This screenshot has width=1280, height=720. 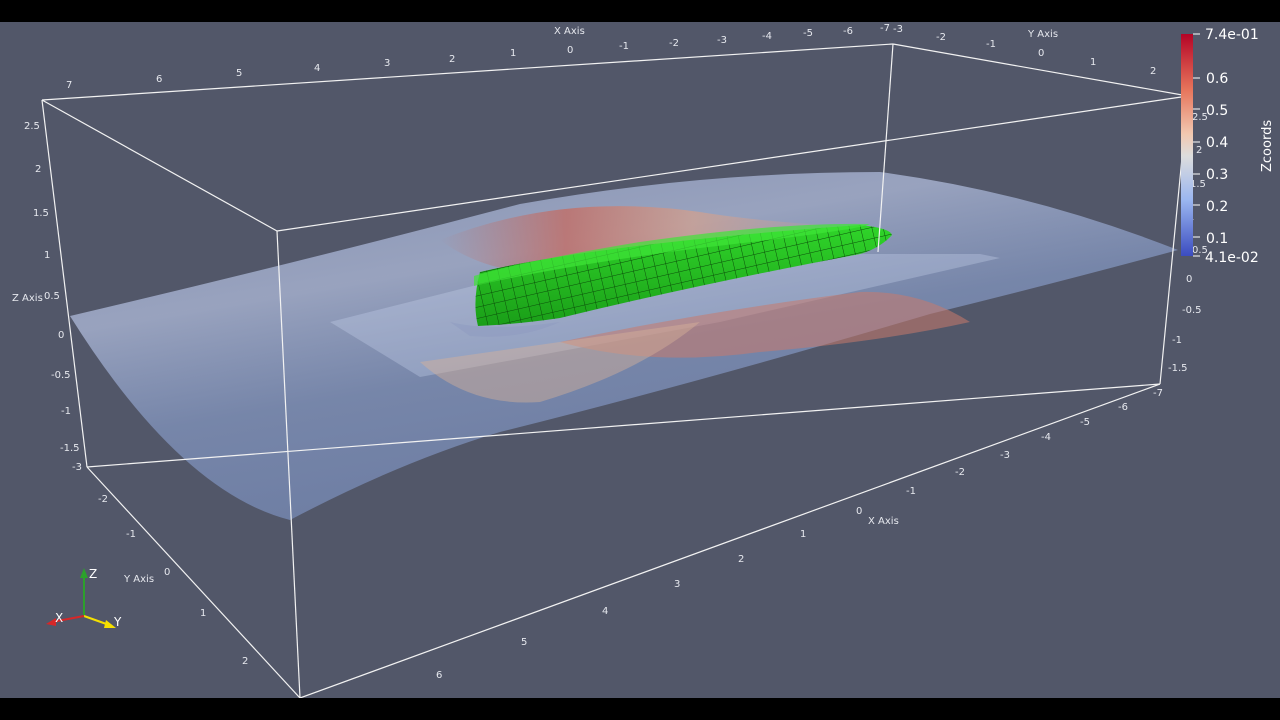 What do you see at coordinates (1217, 111) in the screenshot?
I see `colorbar-tick: 0.5` at bounding box center [1217, 111].